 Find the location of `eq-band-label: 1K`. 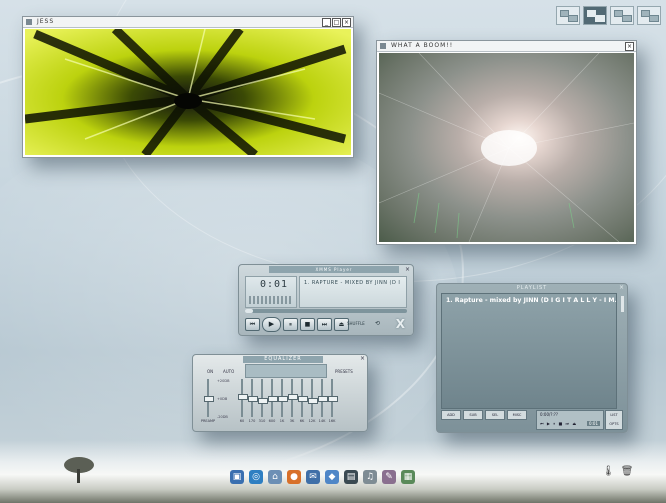

eq-band-label: 1K is located at coordinates (282, 421).